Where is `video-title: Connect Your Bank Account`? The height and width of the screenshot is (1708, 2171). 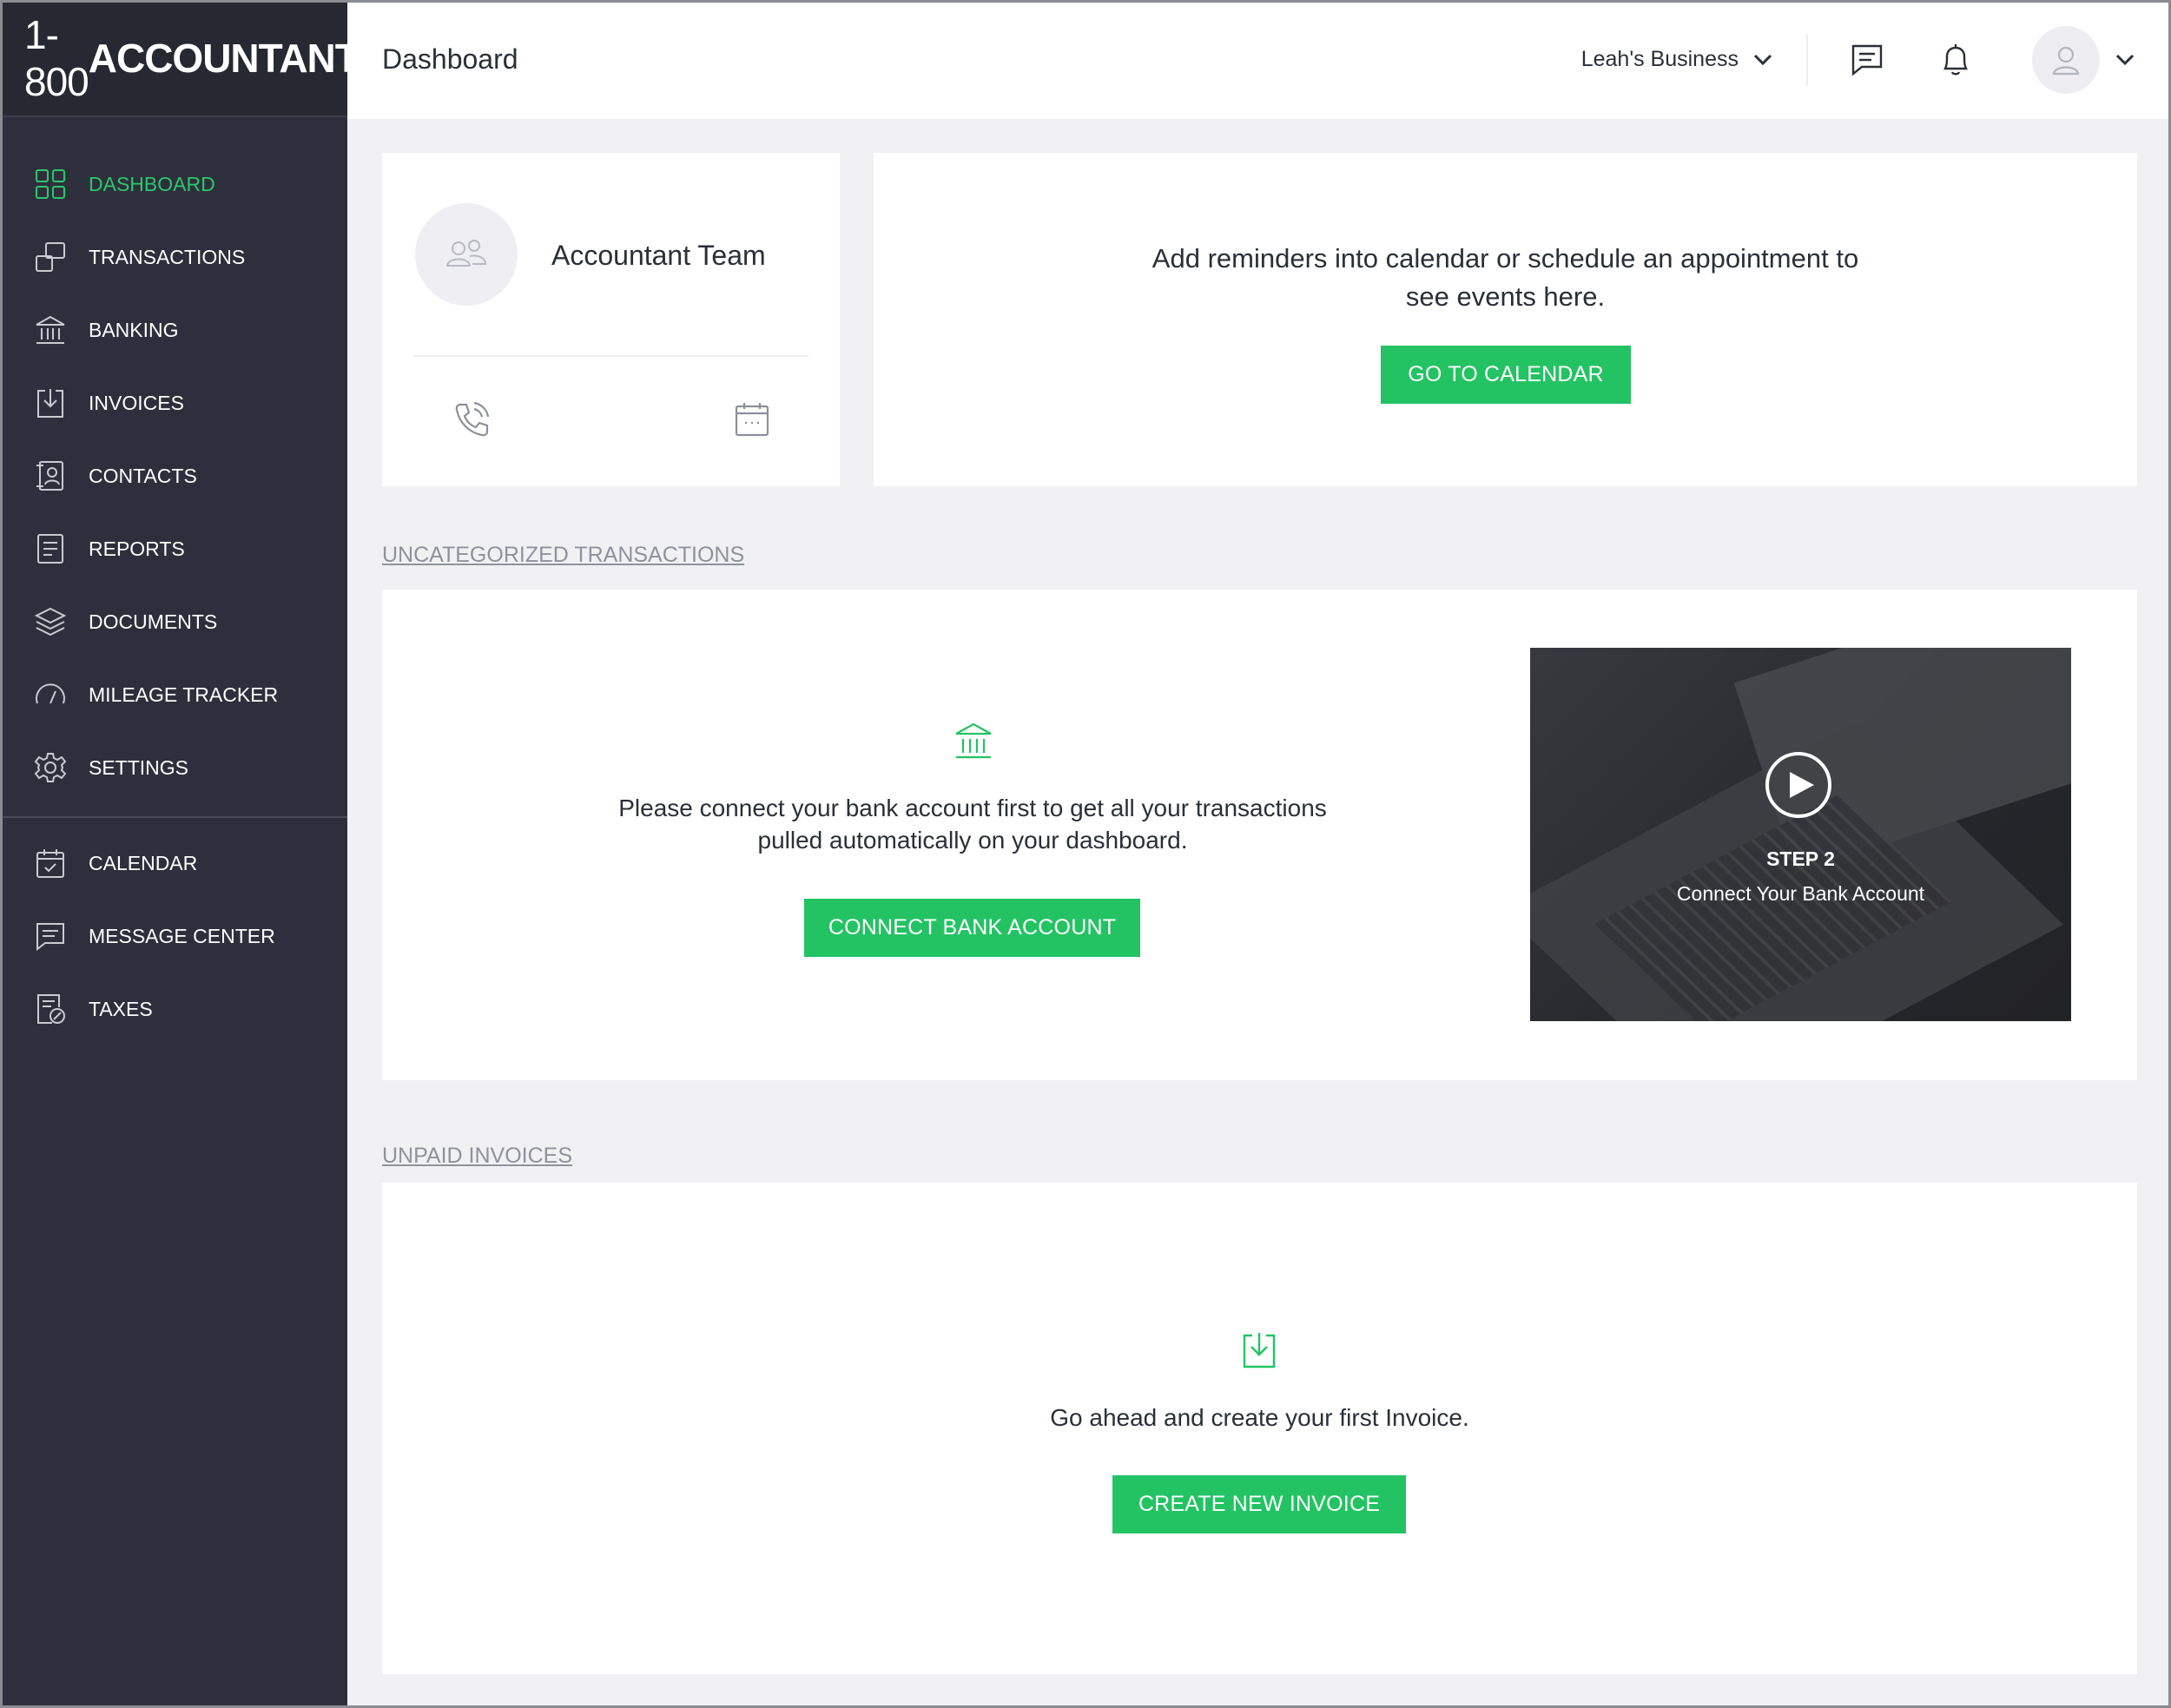
video-title: Connect Your Bank Account is located at coordinates (1800, 893).